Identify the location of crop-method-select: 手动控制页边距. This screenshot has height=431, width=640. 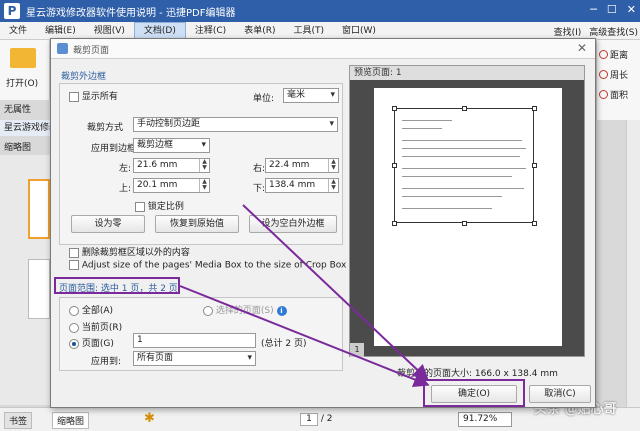
(235, 124).